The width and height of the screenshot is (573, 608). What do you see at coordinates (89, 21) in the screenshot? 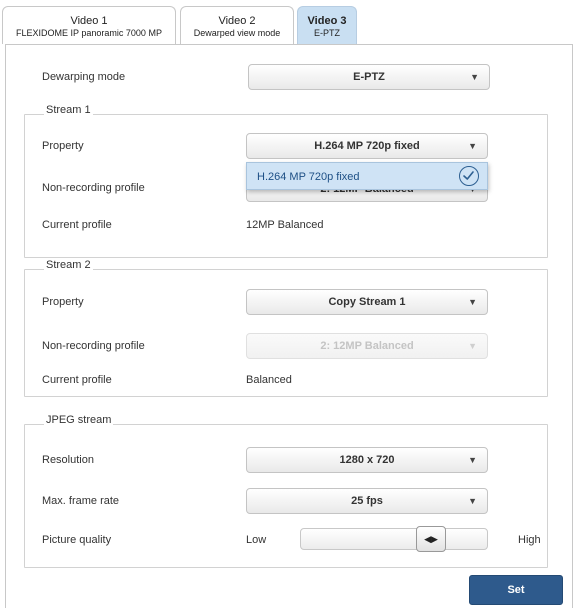
I see `tab-title: Video 1` at bounding box center [89, 21].